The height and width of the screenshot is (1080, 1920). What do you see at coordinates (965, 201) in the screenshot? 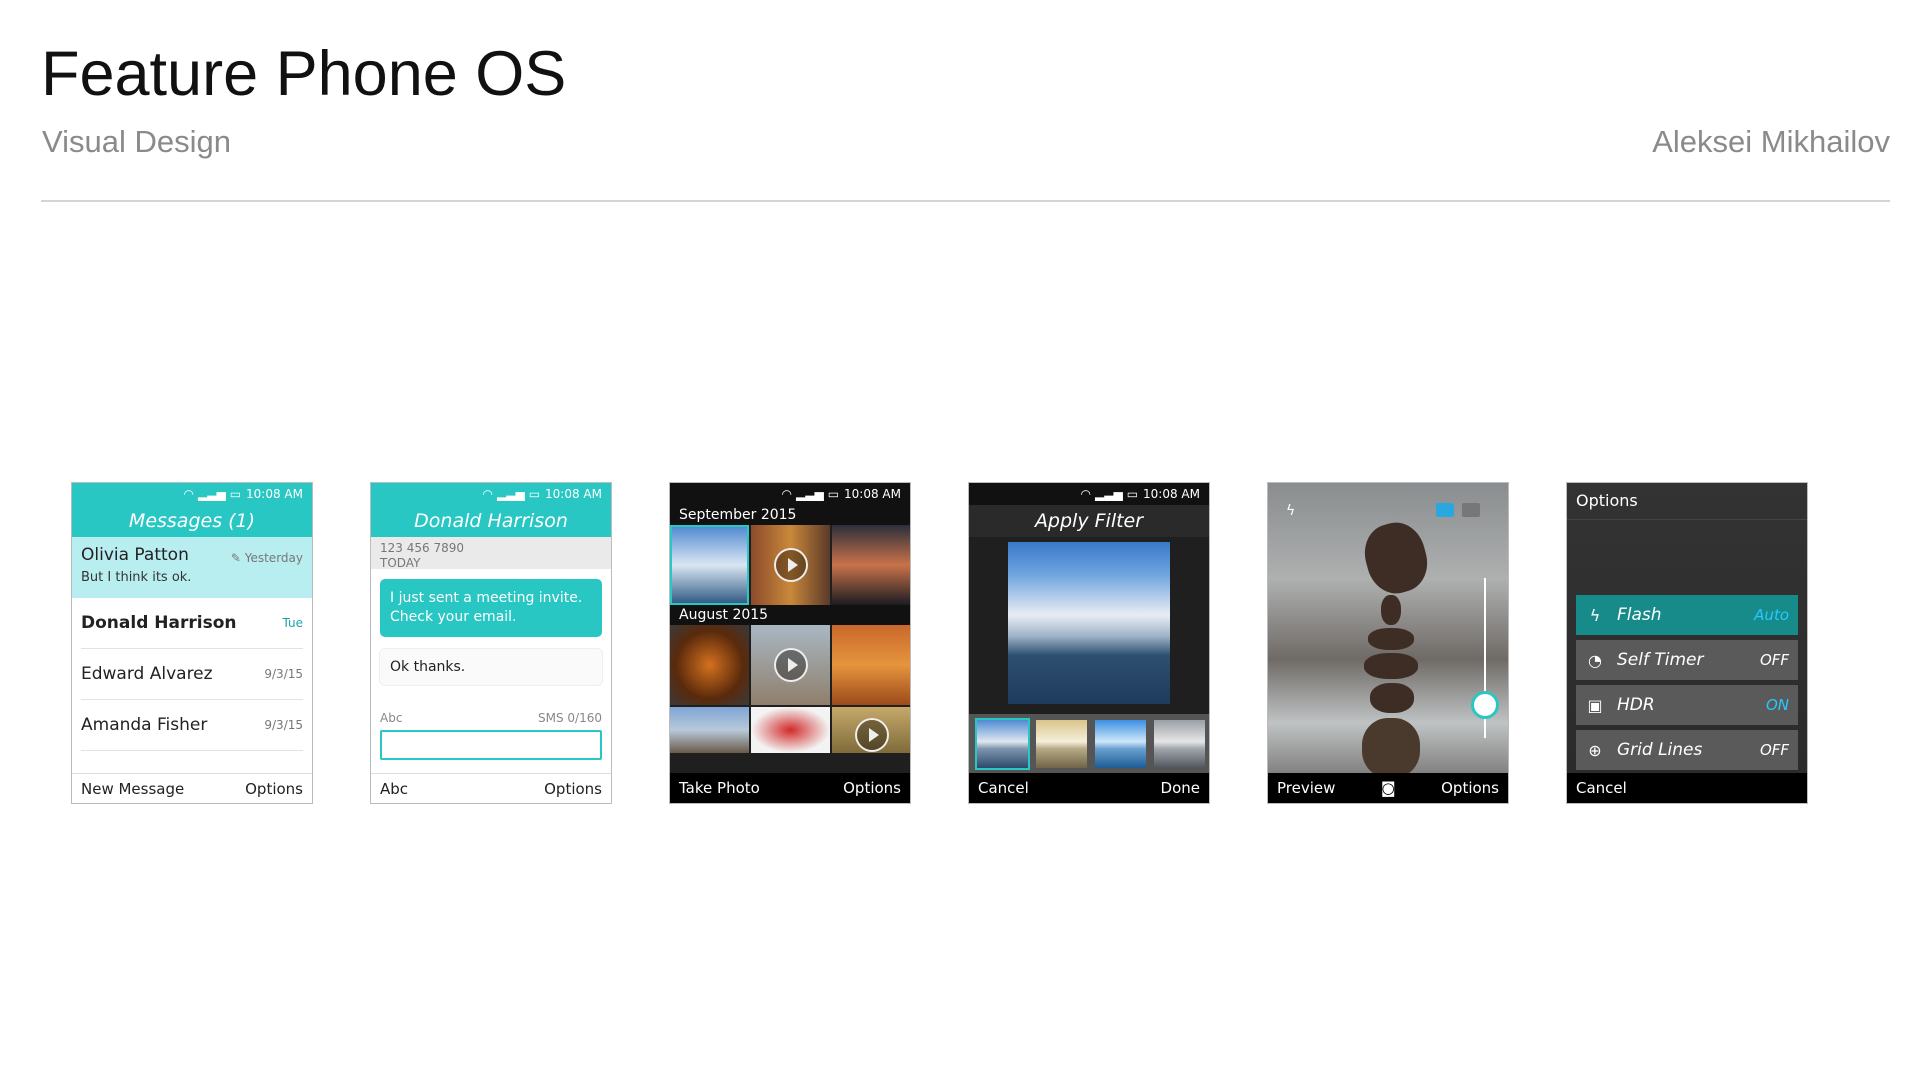
I see `divider` at bounding box center [965, 201].